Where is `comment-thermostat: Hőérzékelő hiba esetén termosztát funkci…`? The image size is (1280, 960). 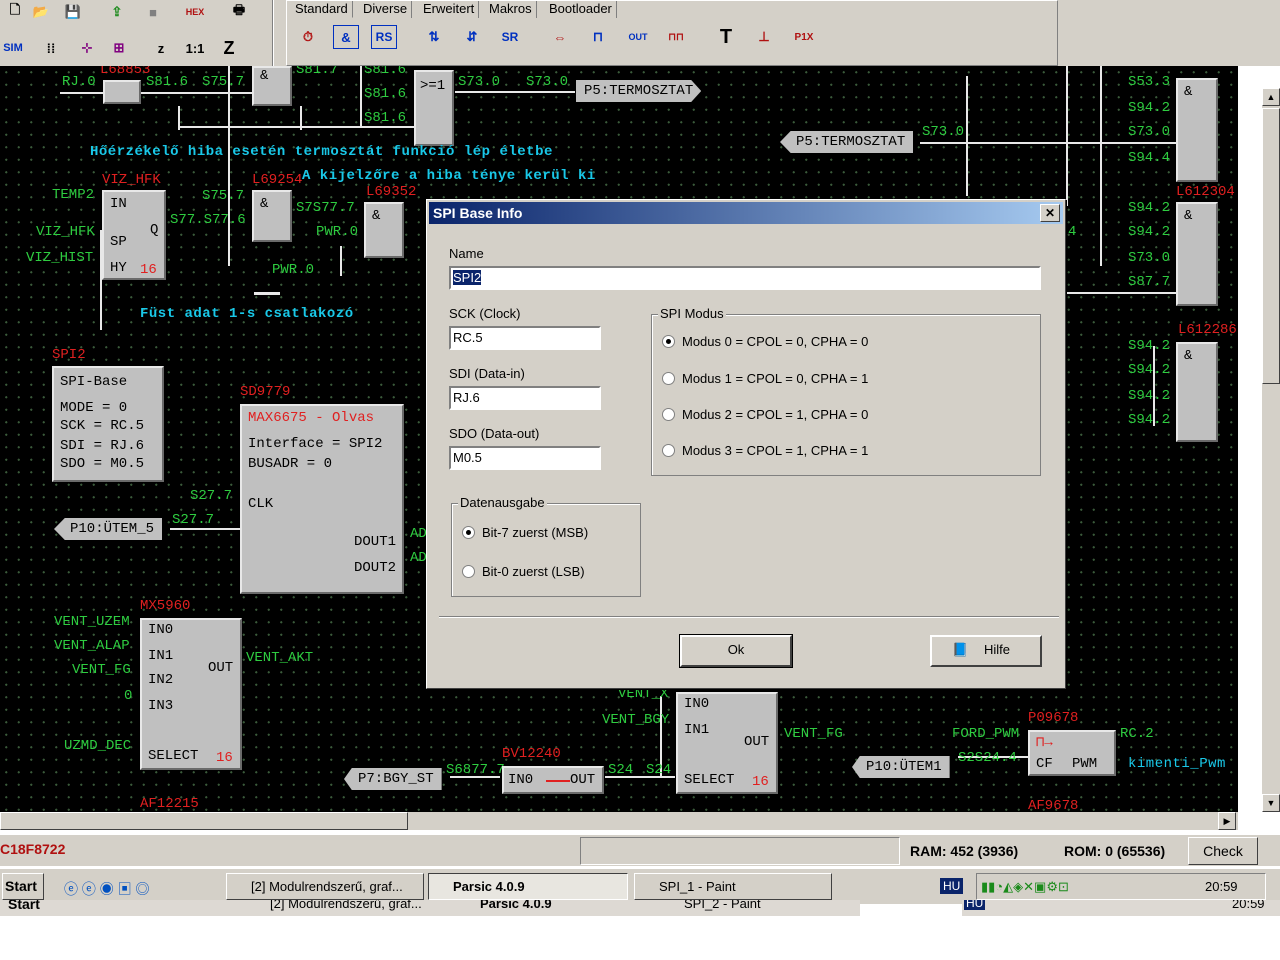
comment-thermostat: Hőérzékelő hiba esetén termosztát funkci… is located at coordinates (321, 152).